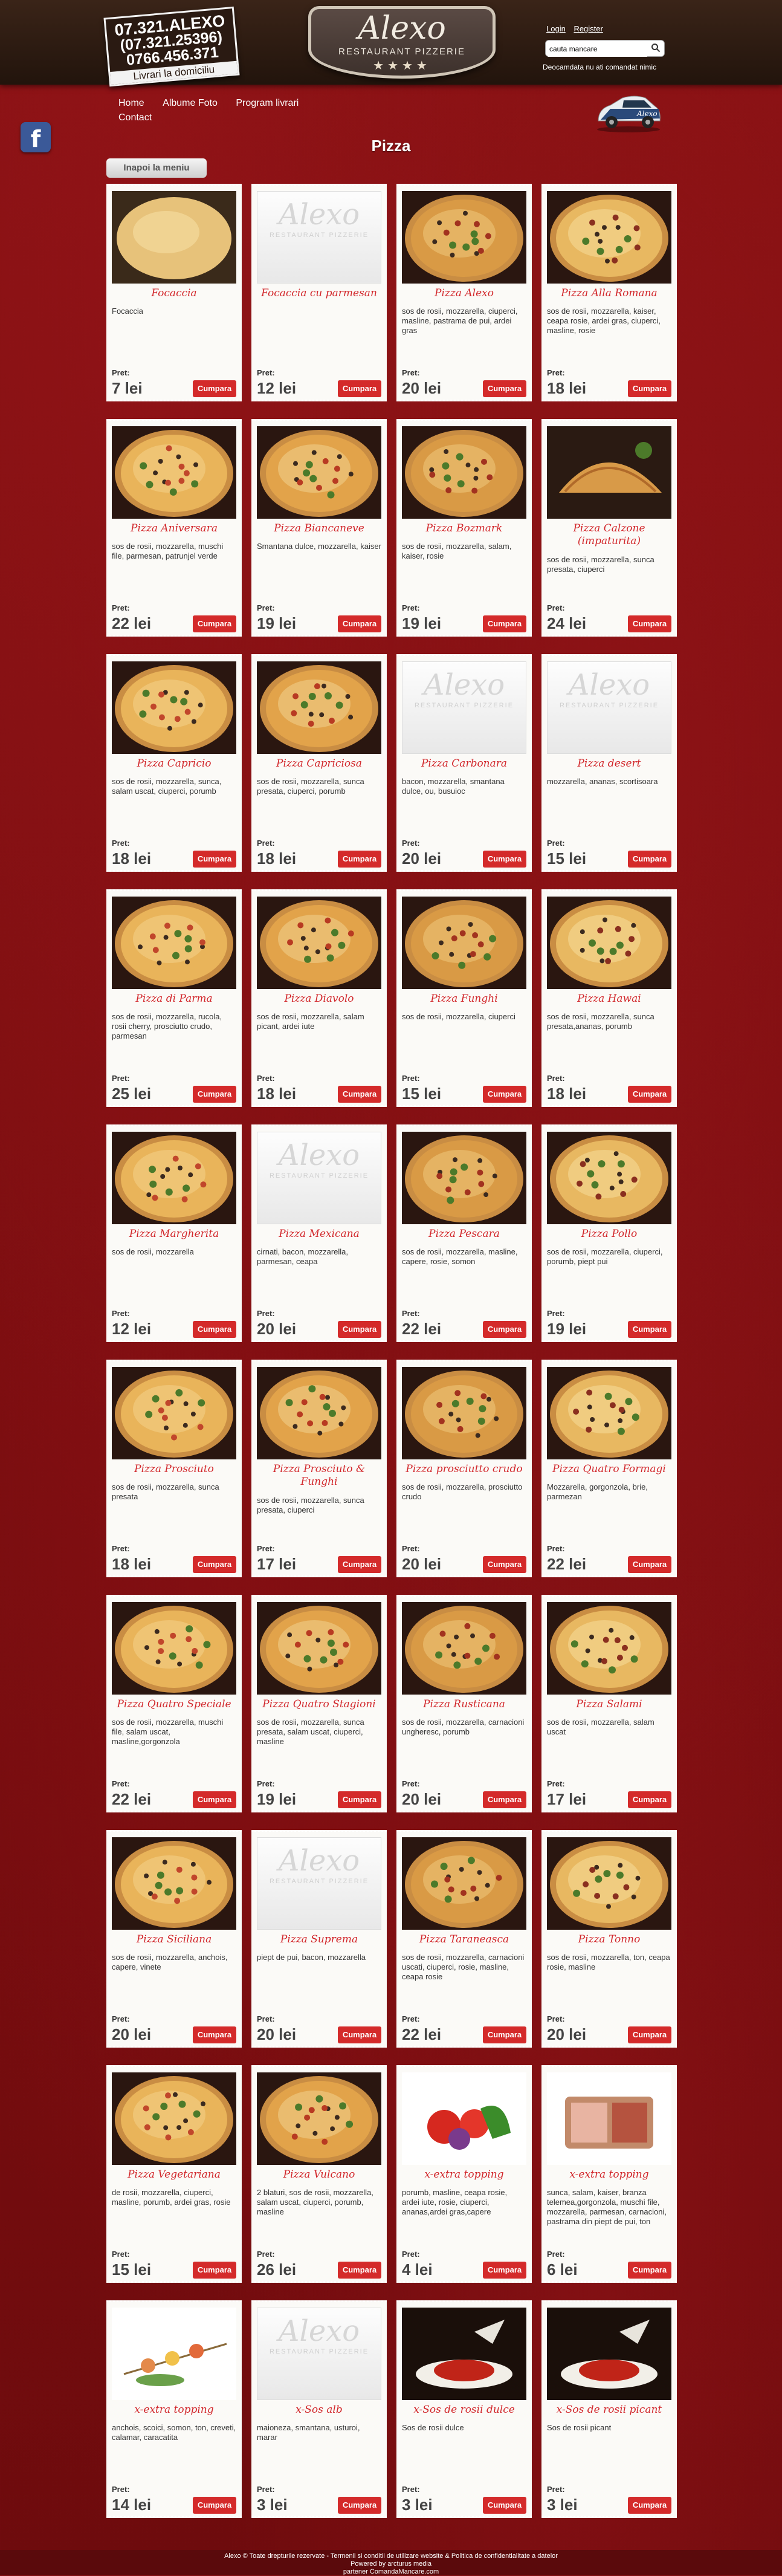  Describe the element at coordinates (609, 999) in the screenshot. I see `product-name: Pizza Hawai` at that location.